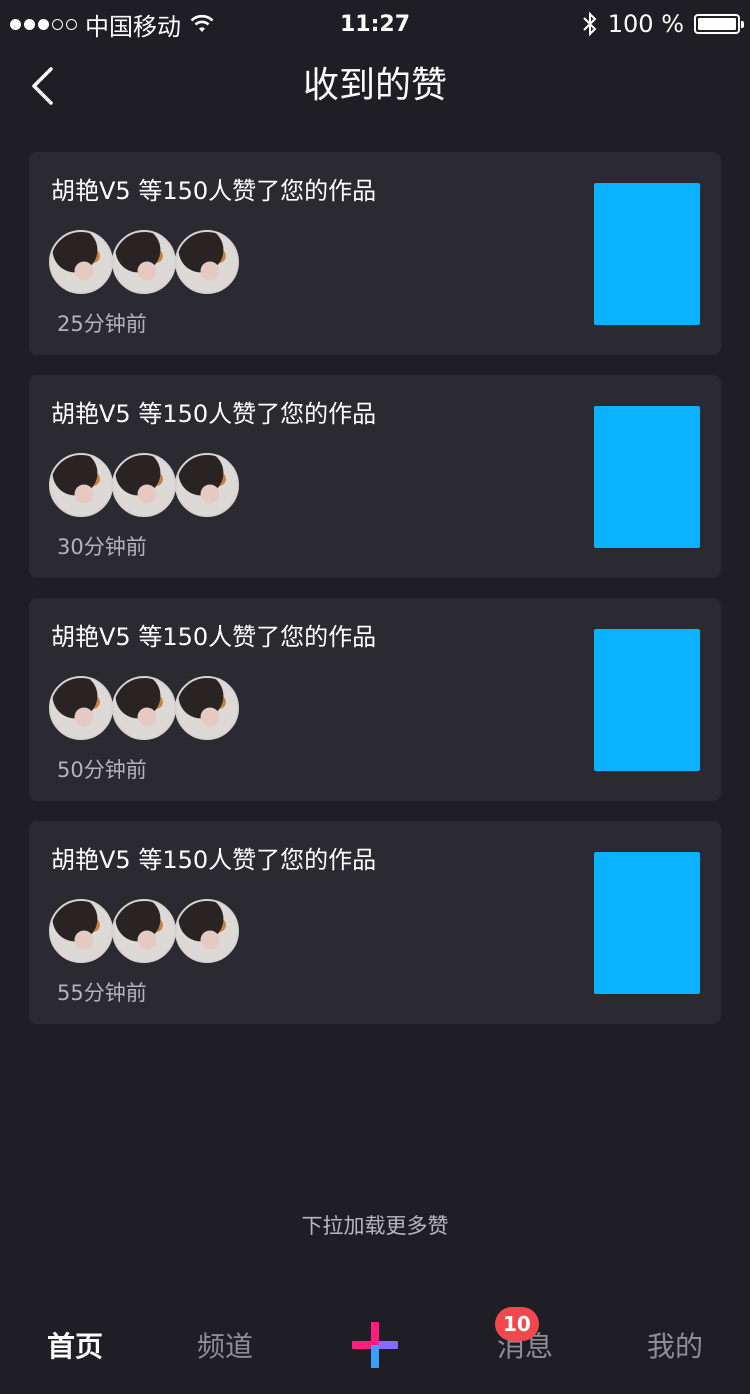 Image resolution: width=750 pixels, height=1394 pixels. Describe the element at coordinates (375, 1226) in the screenshot. I see `load-more-hint: 下拉加载更多赞` at that location.